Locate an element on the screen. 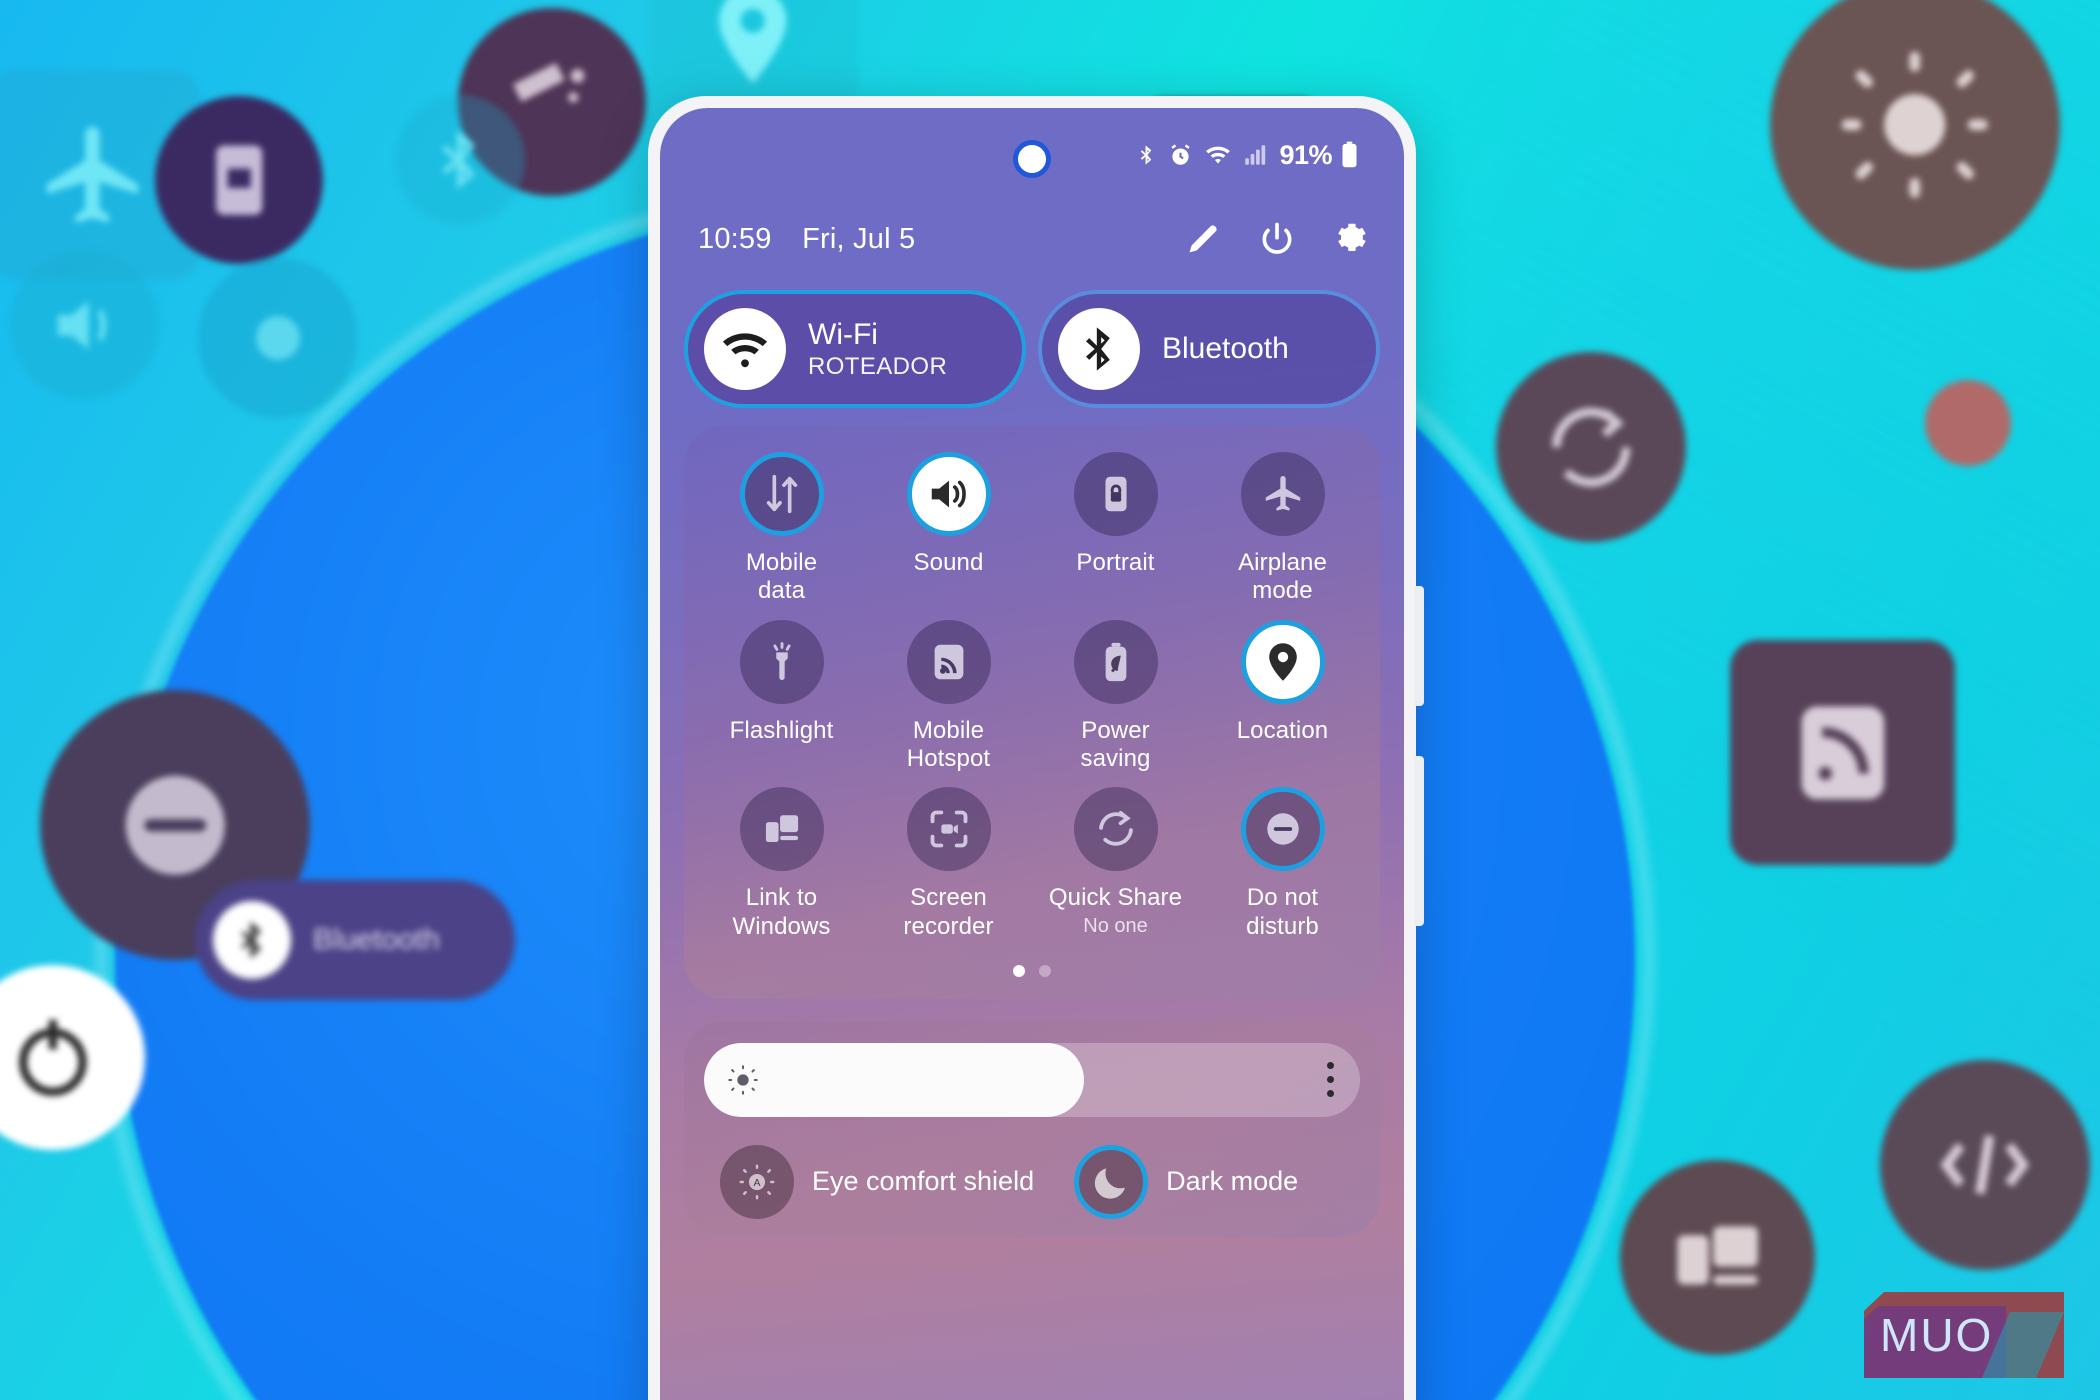 This screenshot has width=2100, height=1400. tile-label-2: disturb is located at coordinates (1282, 926).